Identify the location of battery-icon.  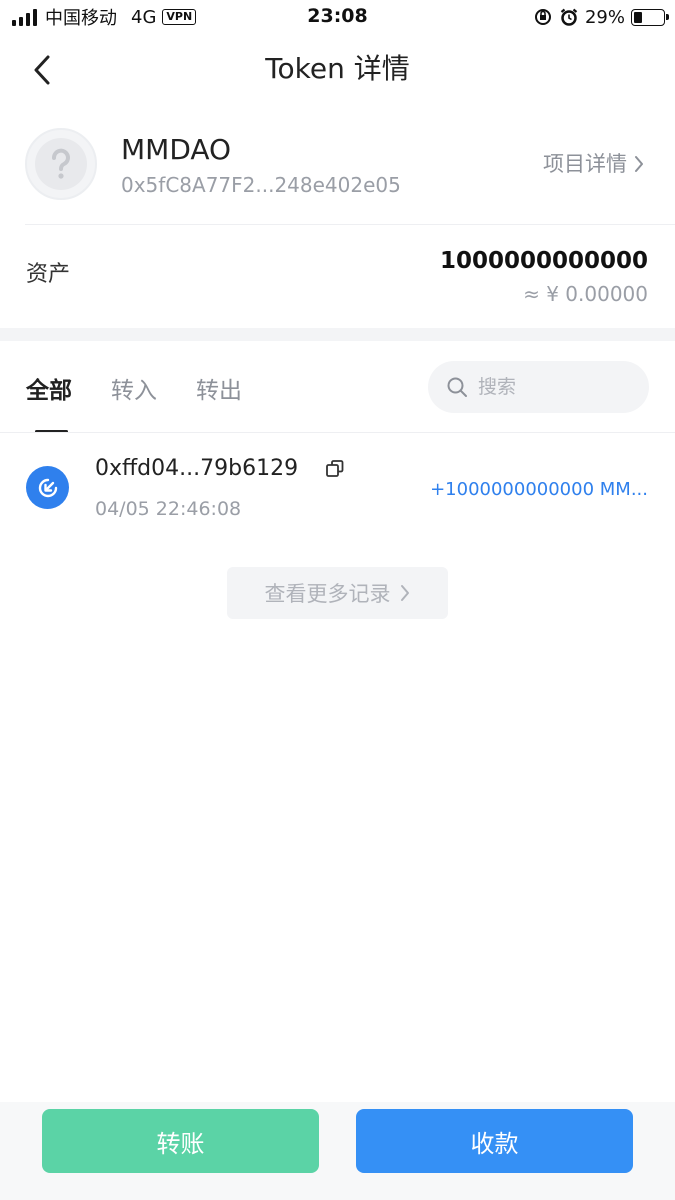
(650, 17).